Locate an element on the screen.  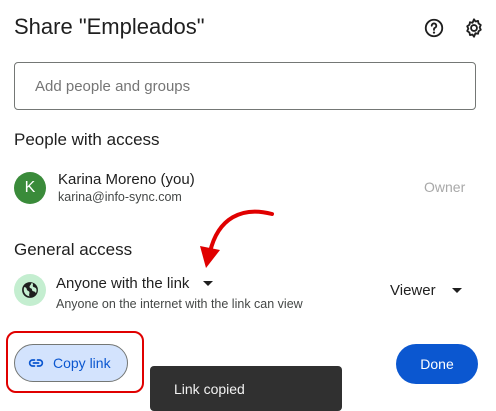
gear-icon is located at coordinates (474, 28).